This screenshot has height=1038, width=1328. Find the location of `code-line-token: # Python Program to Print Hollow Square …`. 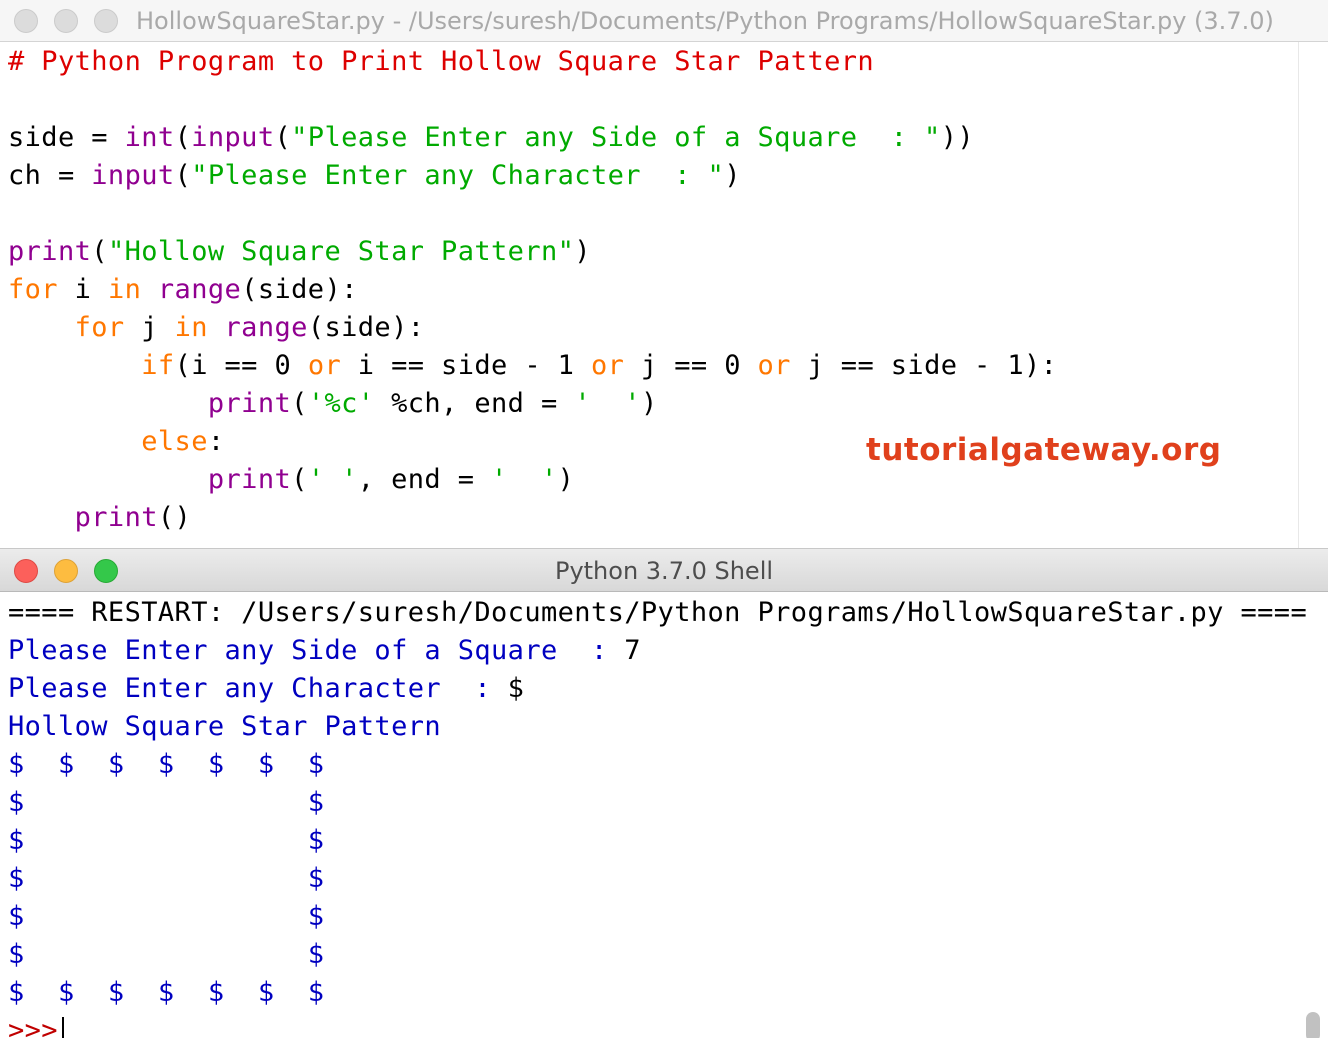

code-line-token: # Python Program to Print Hollow Square … is located at coordinates (441, 61).